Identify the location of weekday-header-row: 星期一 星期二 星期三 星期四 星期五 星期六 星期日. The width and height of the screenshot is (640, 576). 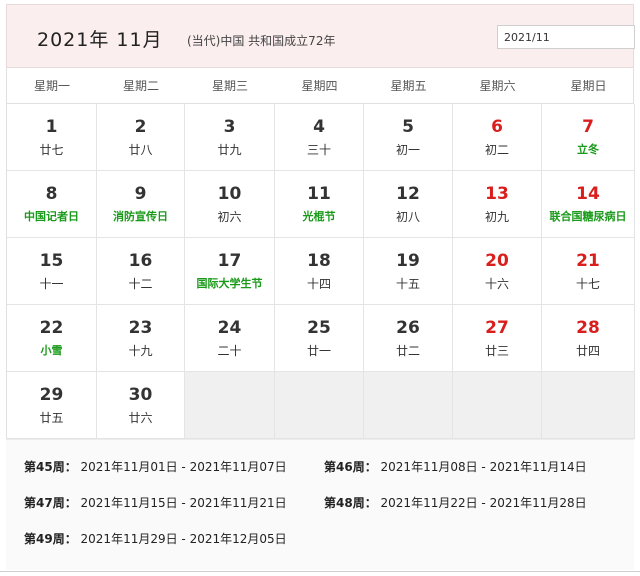
(320, 85).